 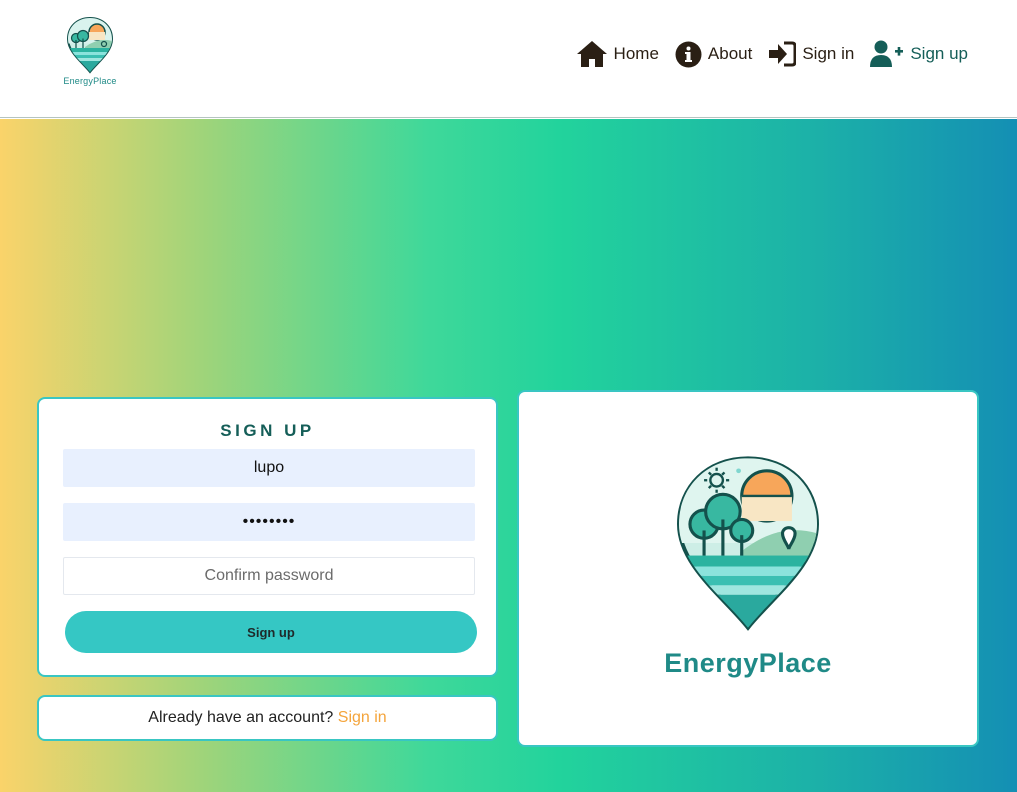 I want to click on brand-logo-text: EnergyPlace, so click(x=90, y=81).